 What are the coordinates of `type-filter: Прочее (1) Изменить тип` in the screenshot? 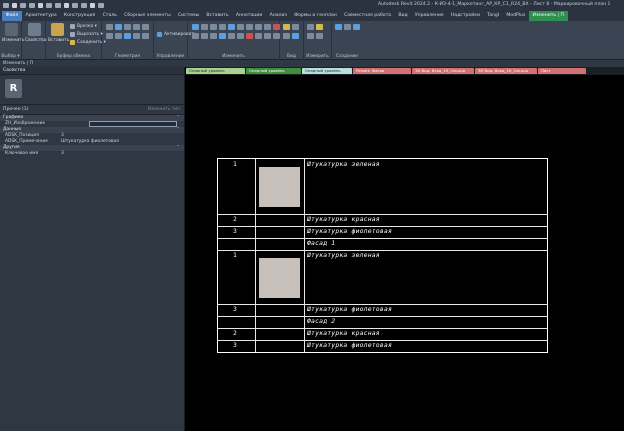 It's located at (92, 110).